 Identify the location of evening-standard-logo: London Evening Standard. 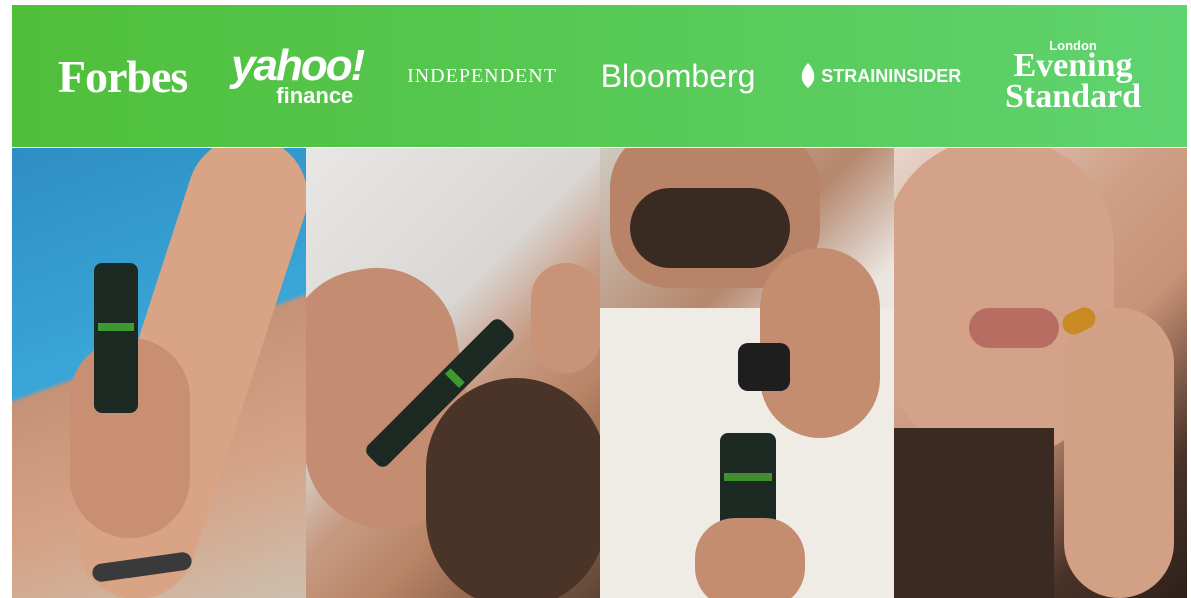
(1073, 77).